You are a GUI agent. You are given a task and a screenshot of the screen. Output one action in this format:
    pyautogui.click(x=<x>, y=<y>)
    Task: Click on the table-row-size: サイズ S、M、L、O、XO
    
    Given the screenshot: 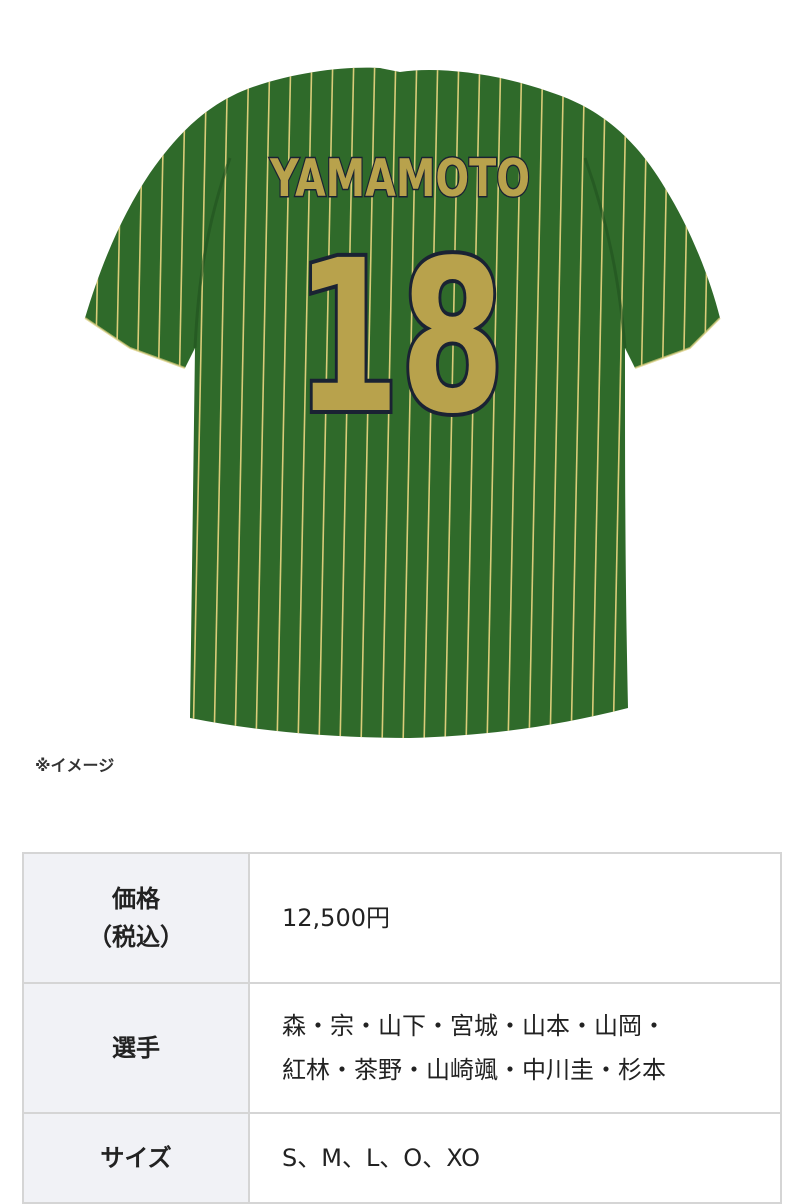 What is the action you would take?
    pyautogui.click(x=402, y=1158)
    